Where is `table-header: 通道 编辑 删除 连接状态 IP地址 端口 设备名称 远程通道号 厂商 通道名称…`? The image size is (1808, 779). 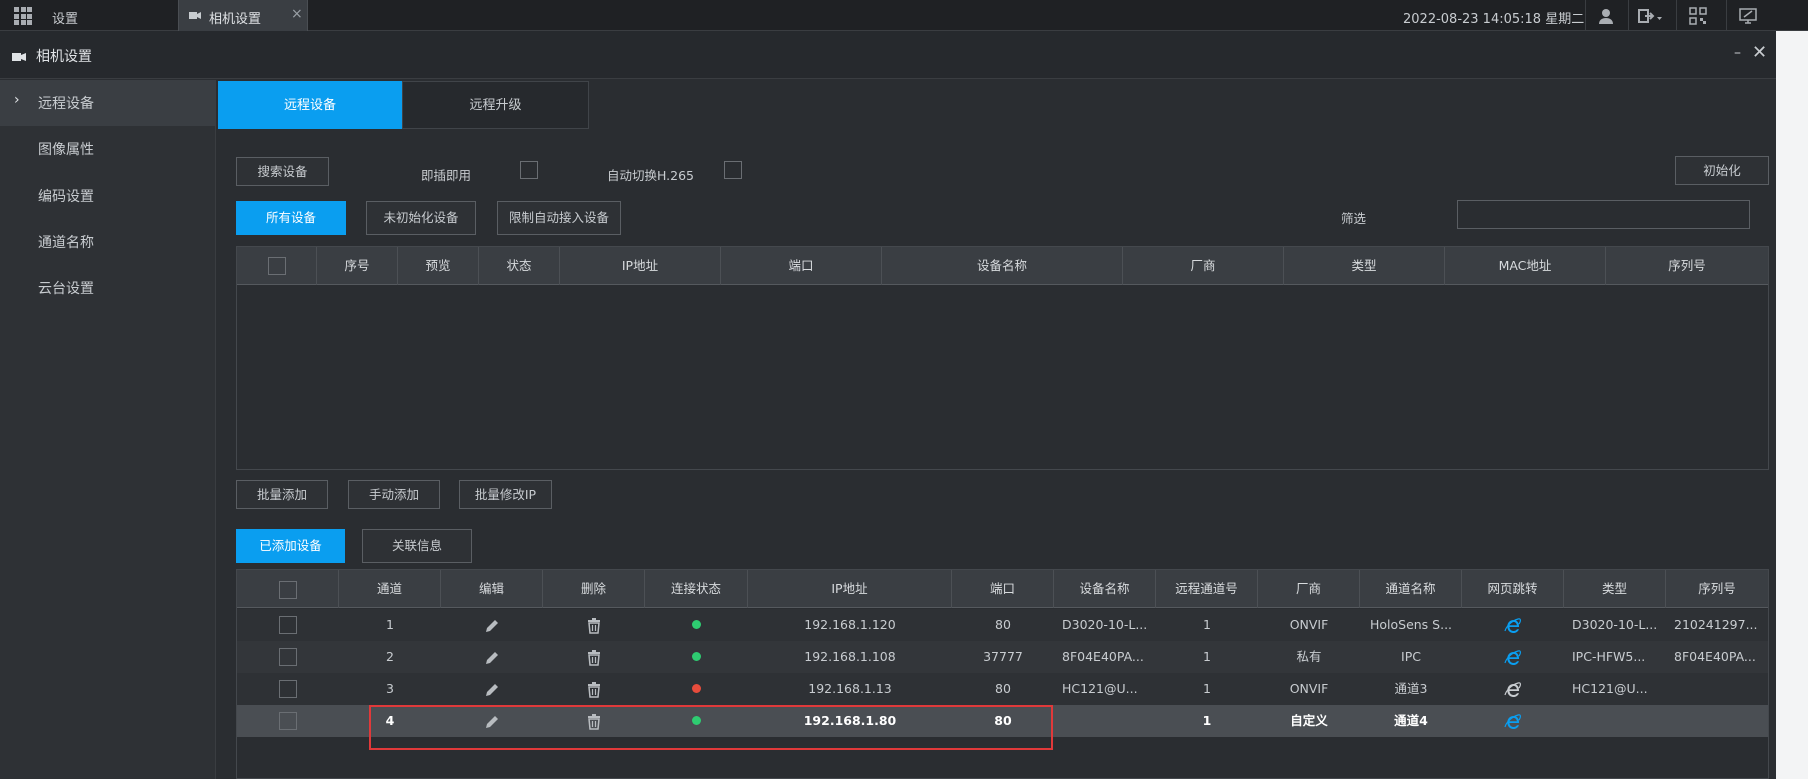
table-header: 通道 编辑 删除 连接状态 IP地址 端口 设备名称 远程通道号 厂商 通道名称… is located at coordinates (1002, 589).